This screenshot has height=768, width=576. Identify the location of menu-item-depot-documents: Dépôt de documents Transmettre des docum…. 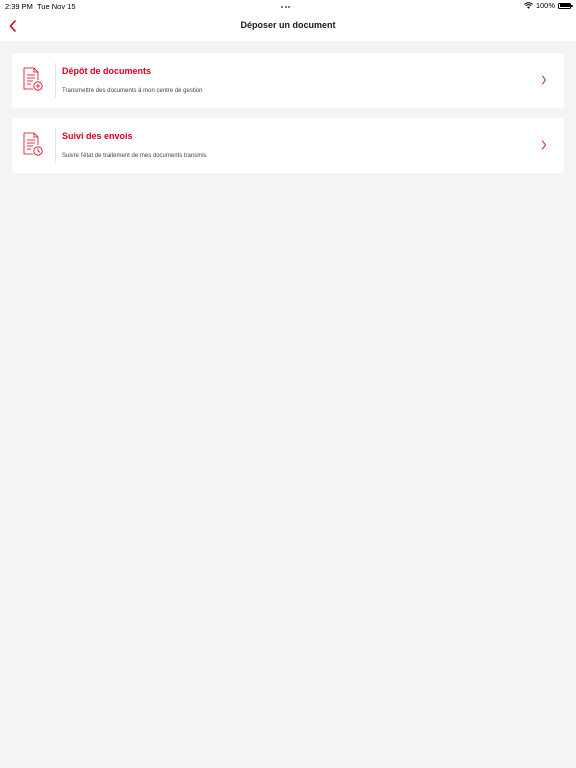
(288, 80).